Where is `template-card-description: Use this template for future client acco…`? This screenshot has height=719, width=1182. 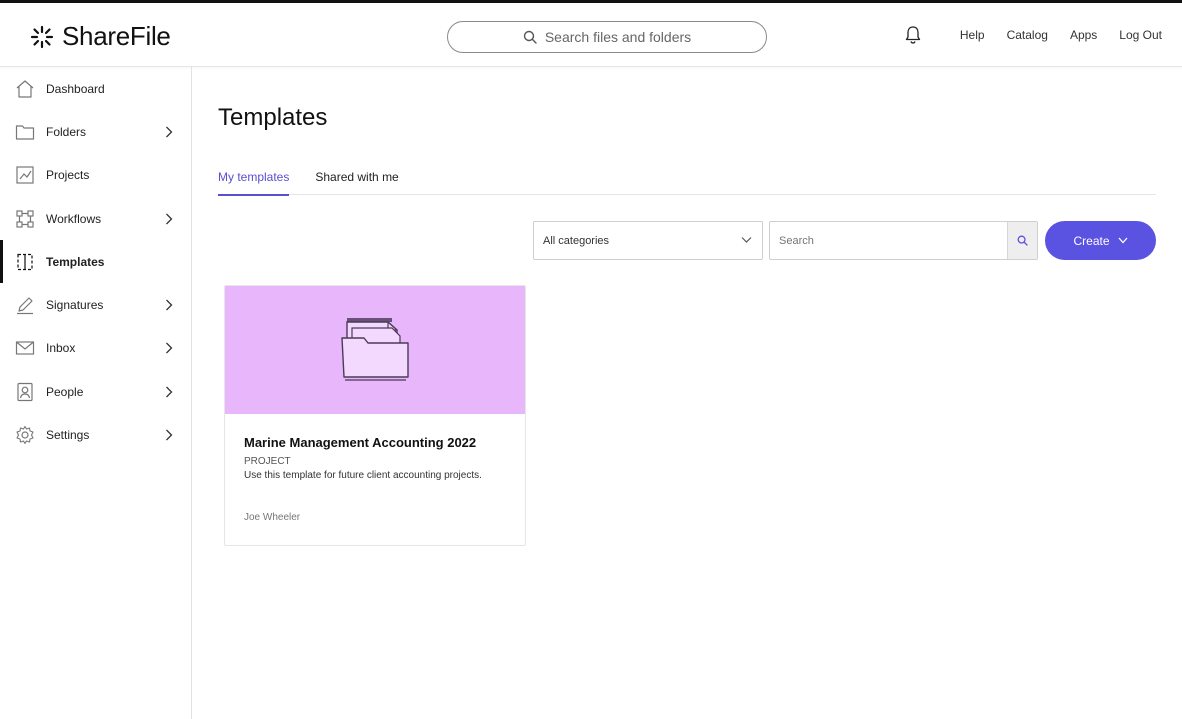
template-card-description: Use this template for future client acco… is located at coordinates (363, 475).